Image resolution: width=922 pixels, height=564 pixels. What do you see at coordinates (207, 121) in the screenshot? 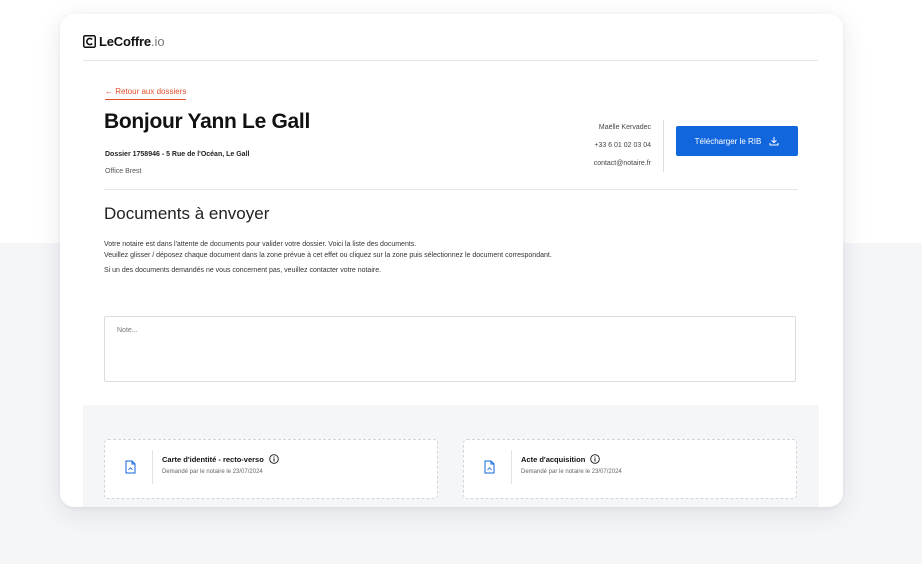
I see `page-title: Bonjour Yann Le Gall` at bounding box center [207, 121].